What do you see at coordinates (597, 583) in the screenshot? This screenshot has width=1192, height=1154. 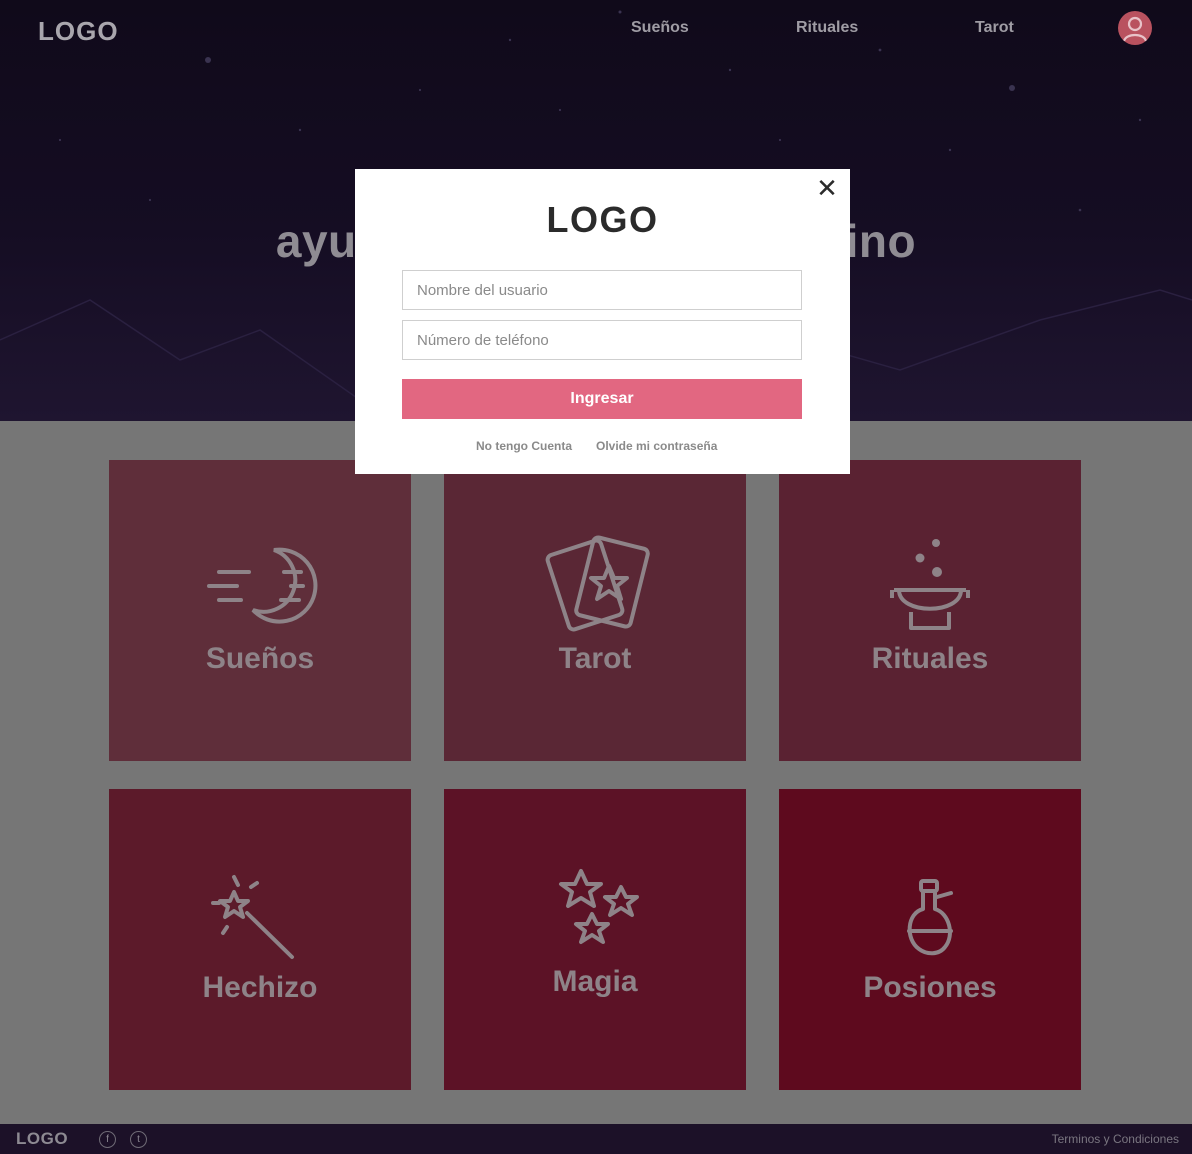 I see `tarot-cards-icon` at bounding box center [597, 583].